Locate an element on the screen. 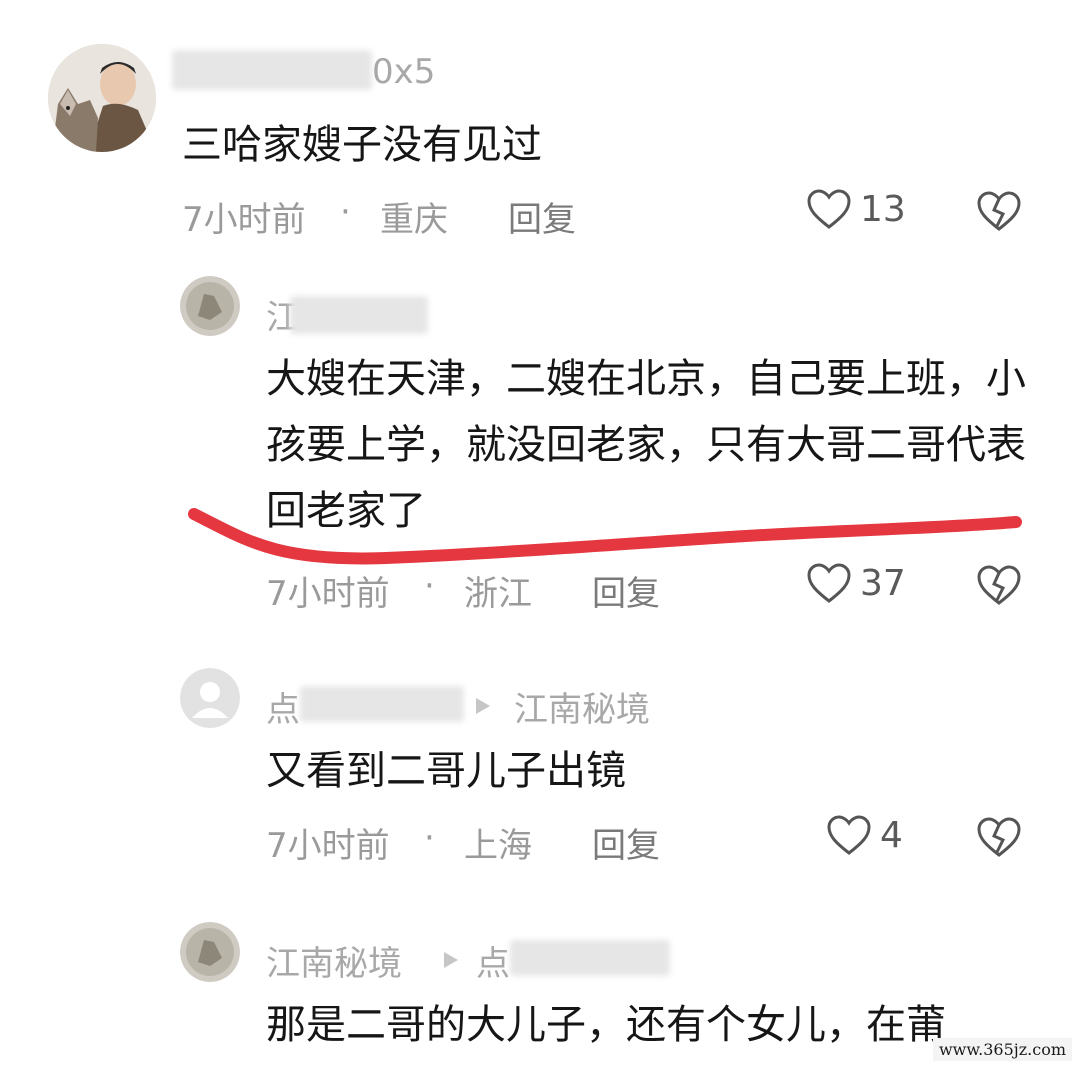 The width and height of the screenshot is (1080, 1067). avatar-photo is located at coordinates (102, 98).